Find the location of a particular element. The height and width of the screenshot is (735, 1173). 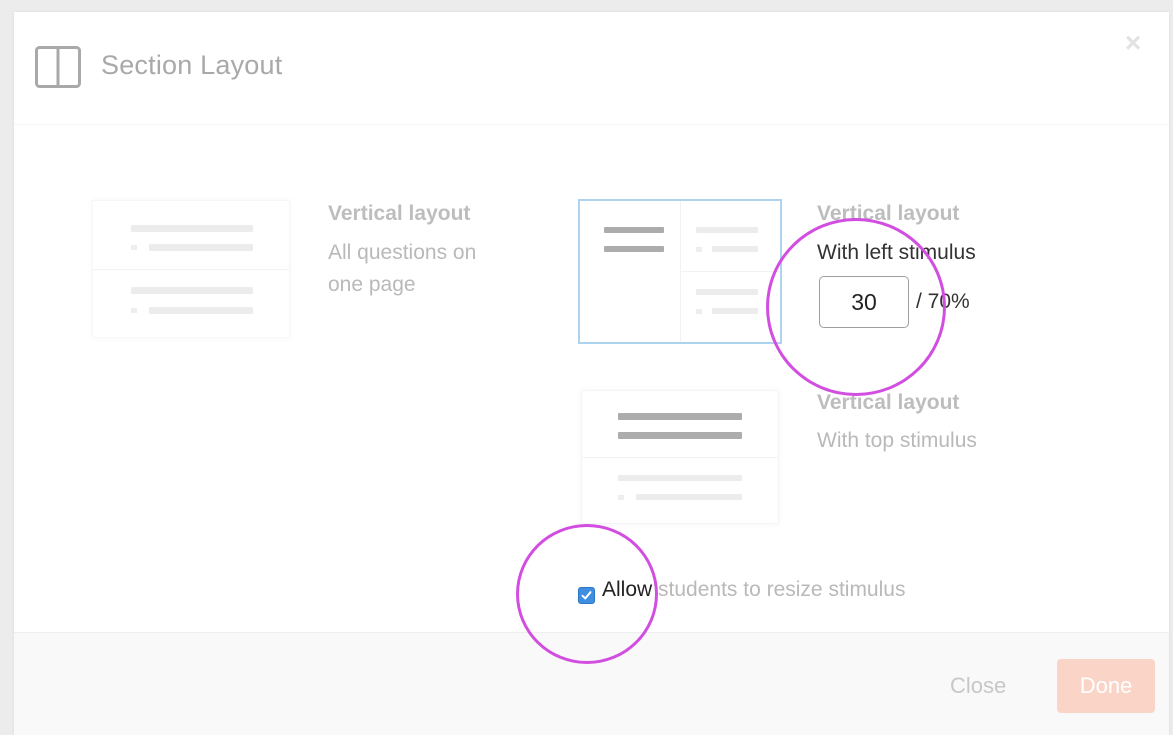

layout-option-left-stimulus is located at coordinates (680, 271).